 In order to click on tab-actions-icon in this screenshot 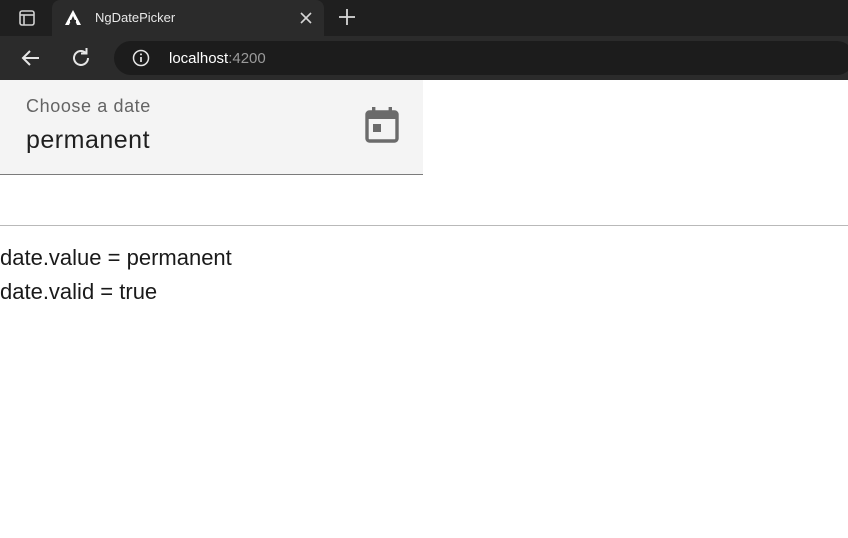, I will do `click(27, 18)`.